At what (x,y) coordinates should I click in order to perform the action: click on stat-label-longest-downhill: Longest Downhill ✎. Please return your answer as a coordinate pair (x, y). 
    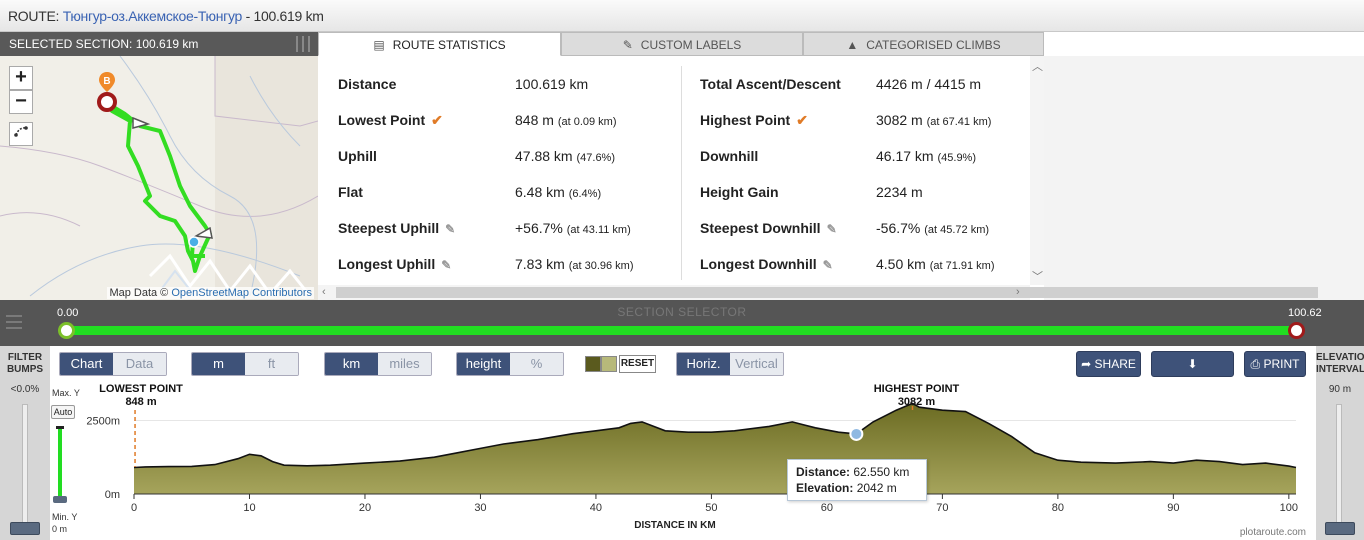
    Looking at the image, I should click on (766, 264).